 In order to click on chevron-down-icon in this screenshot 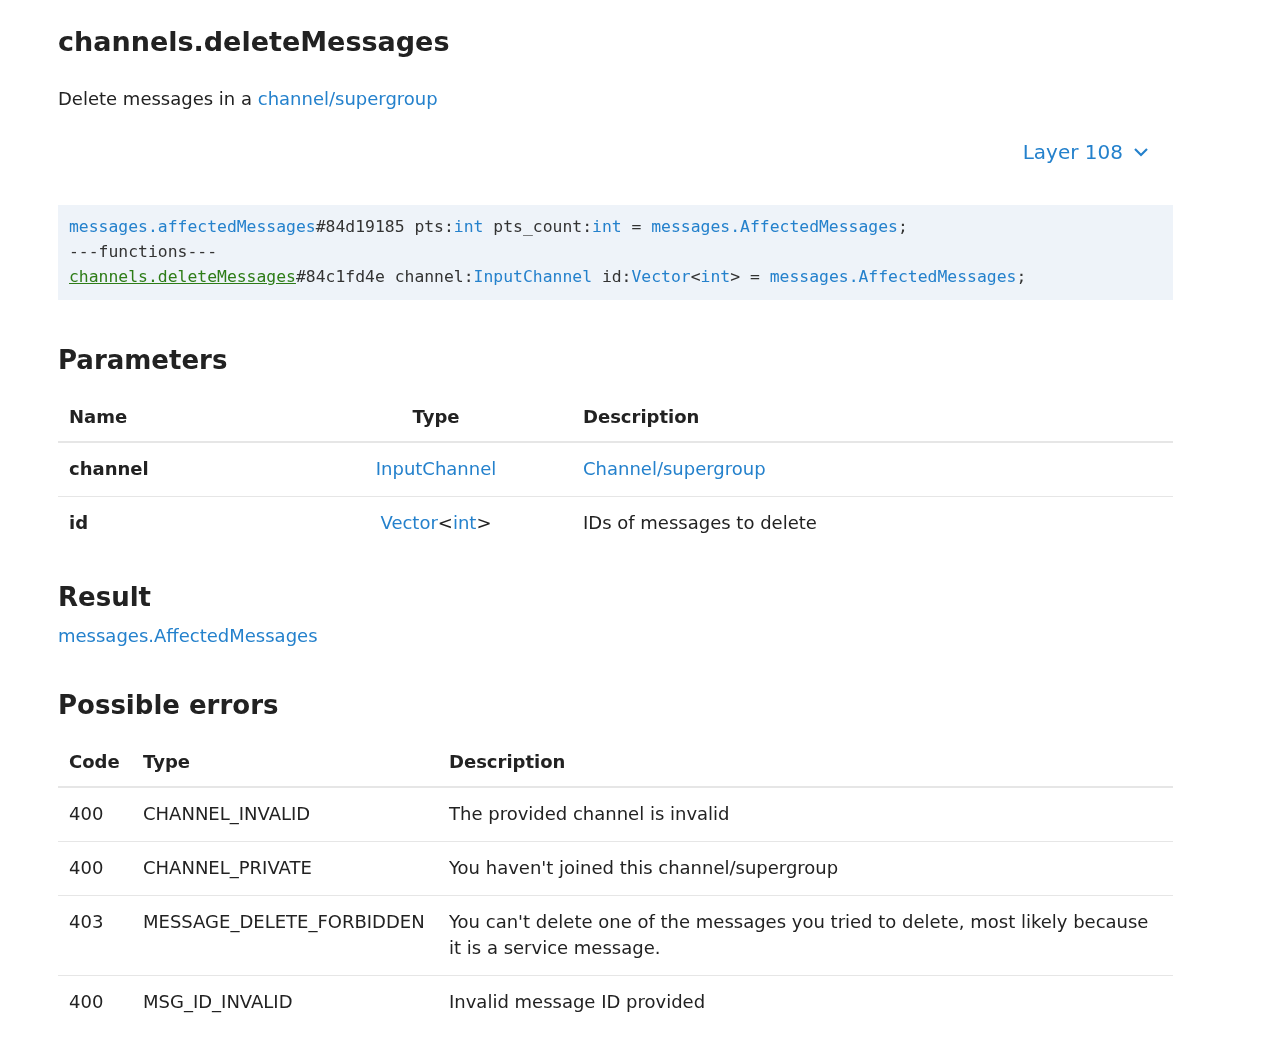, I will do `click(1141, 152)`.